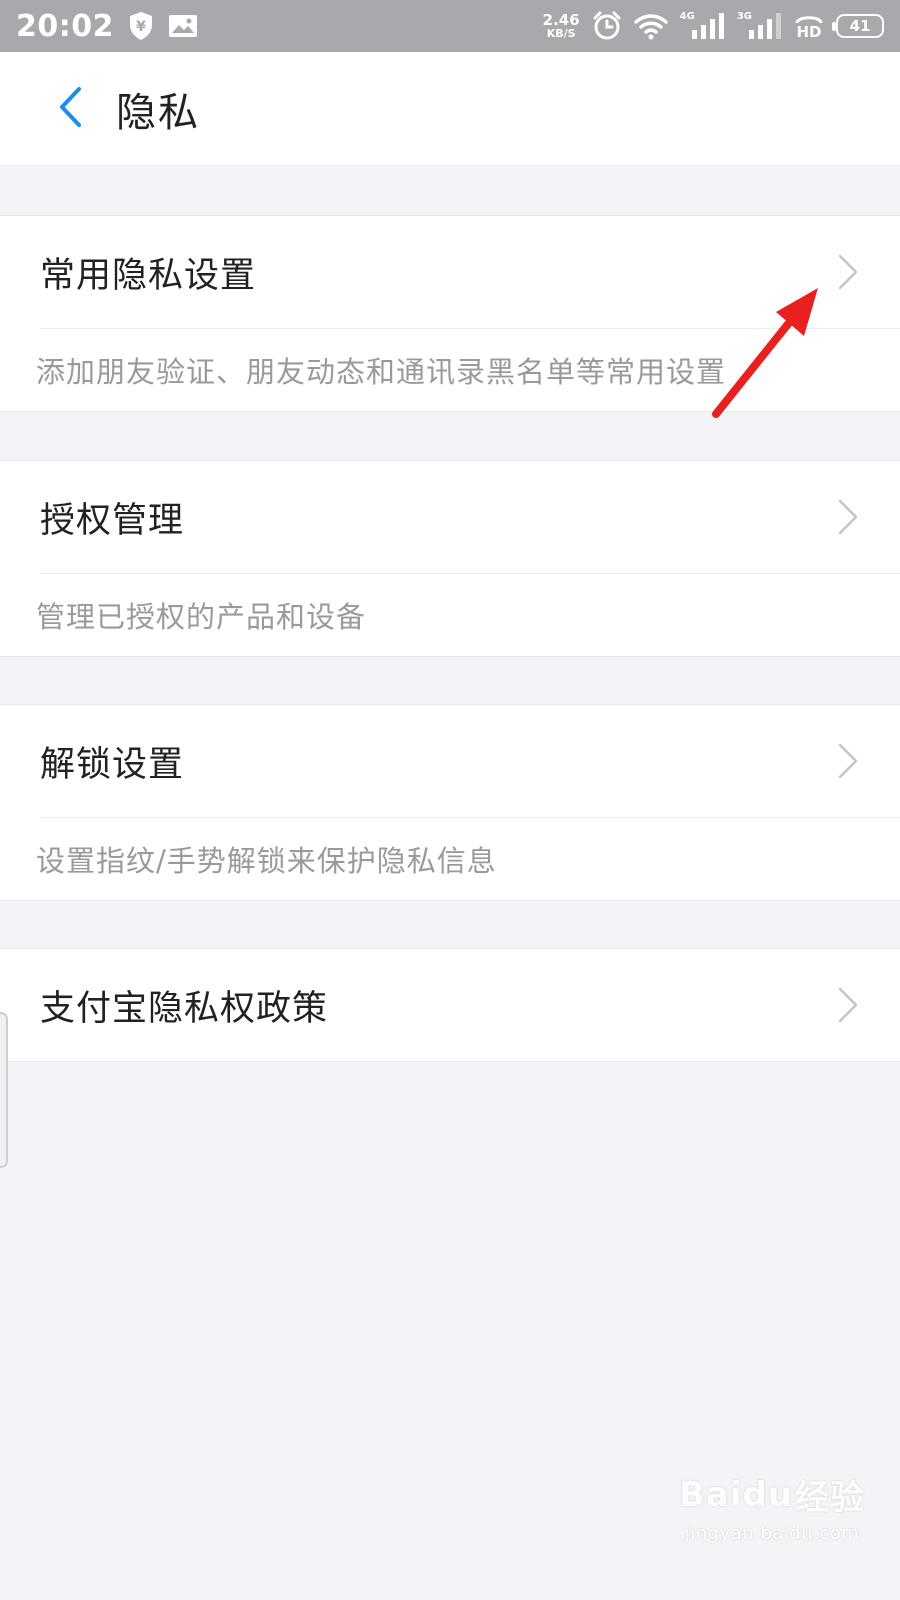 The image size is (900, 1600). I want to click on battery-level: 41, so click(860, 26).